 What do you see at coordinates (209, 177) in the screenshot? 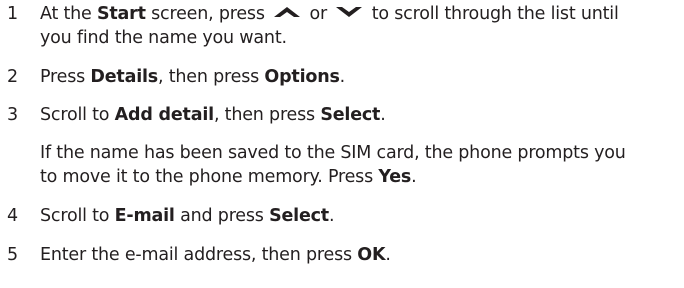
I see `step-text-segment: to move it to the phone memory. Press` at bounding box center [209, 177].